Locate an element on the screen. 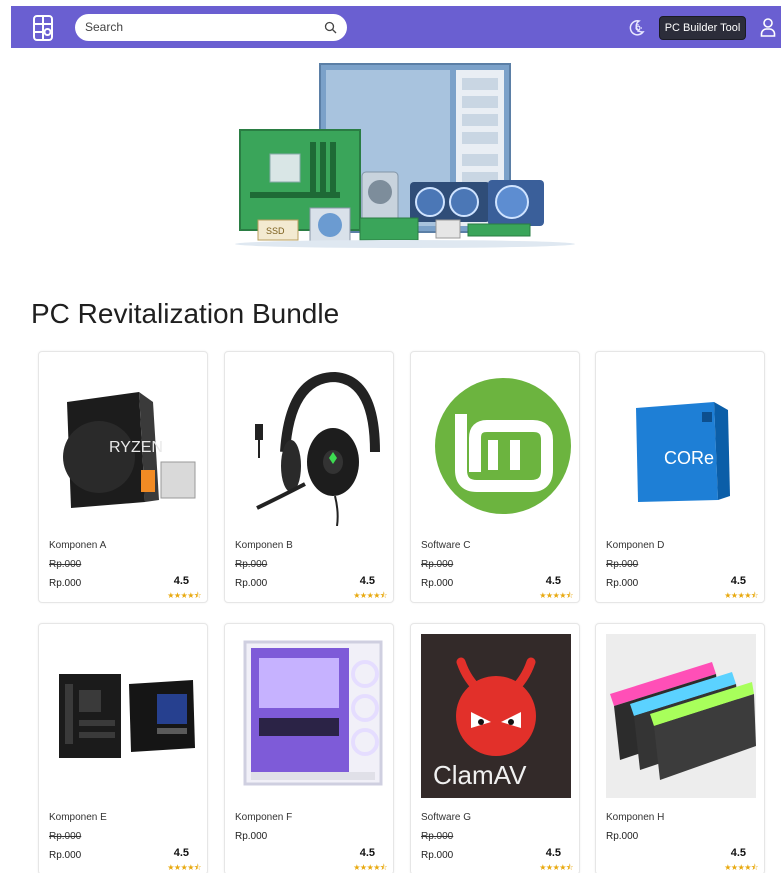 Image resolution: width=781 pixels, height=873 pixels. product-card: RYZEN Komponen A Rp.000 Rp.000 4.5 ★★★★⯪ is located at coordinates (123, 477).